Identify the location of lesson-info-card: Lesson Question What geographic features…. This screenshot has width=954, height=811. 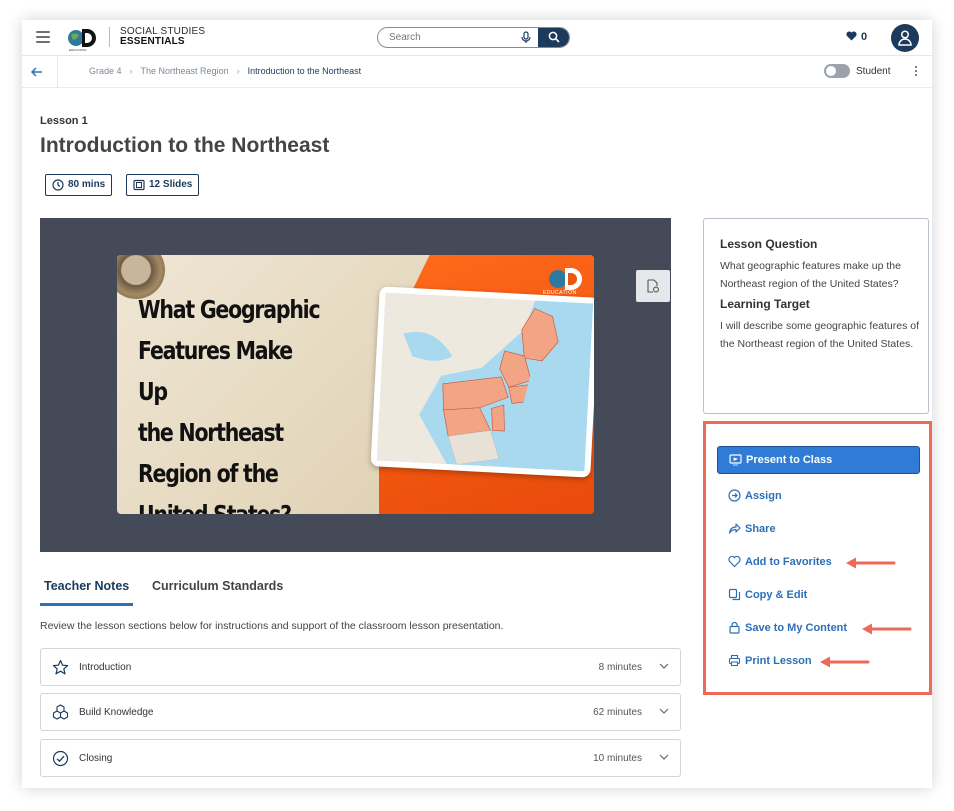
(816, 316).